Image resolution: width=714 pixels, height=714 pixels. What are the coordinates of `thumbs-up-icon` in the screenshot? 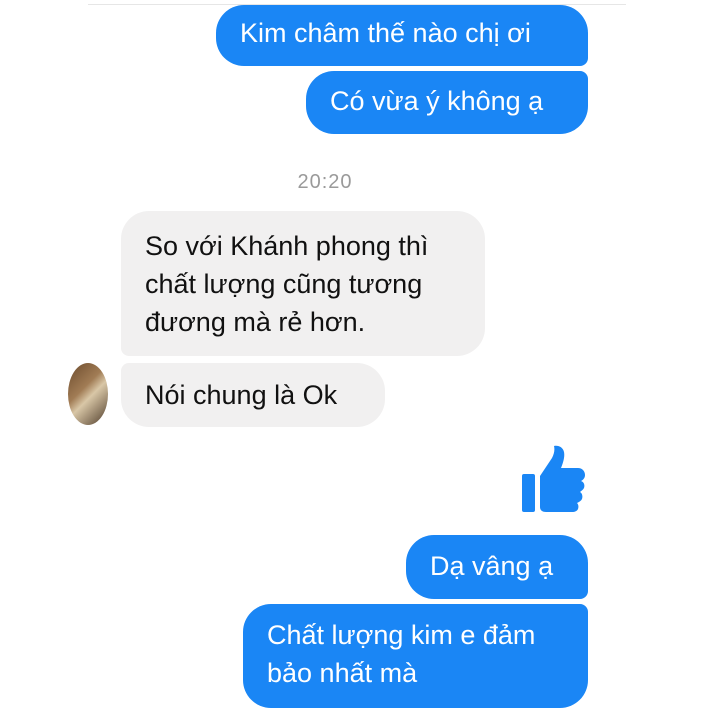 It's located at (553, 479).